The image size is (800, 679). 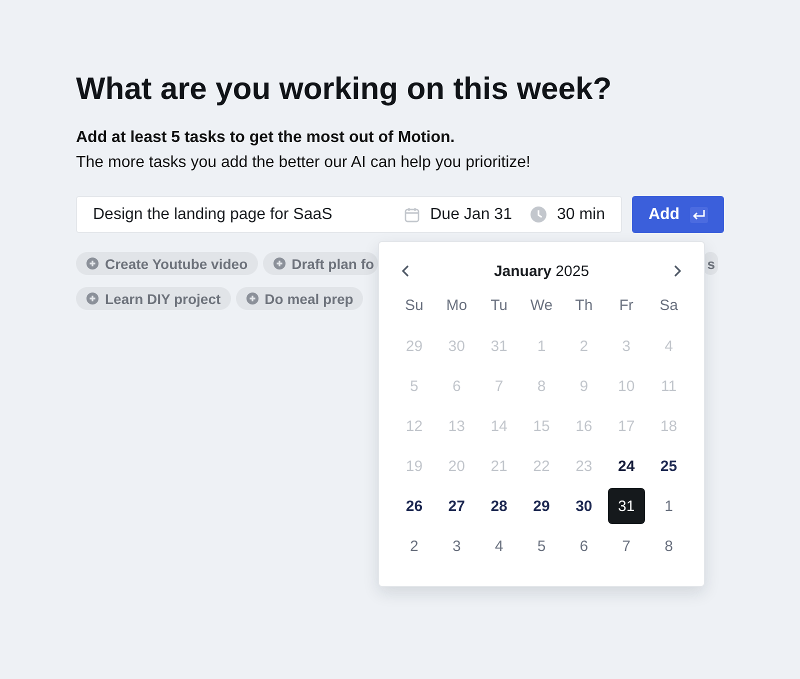 What do you see at coordinates (499, 306) in the screenshot?
I see `weekday-label: Tu` at bounding box center [499, 306].